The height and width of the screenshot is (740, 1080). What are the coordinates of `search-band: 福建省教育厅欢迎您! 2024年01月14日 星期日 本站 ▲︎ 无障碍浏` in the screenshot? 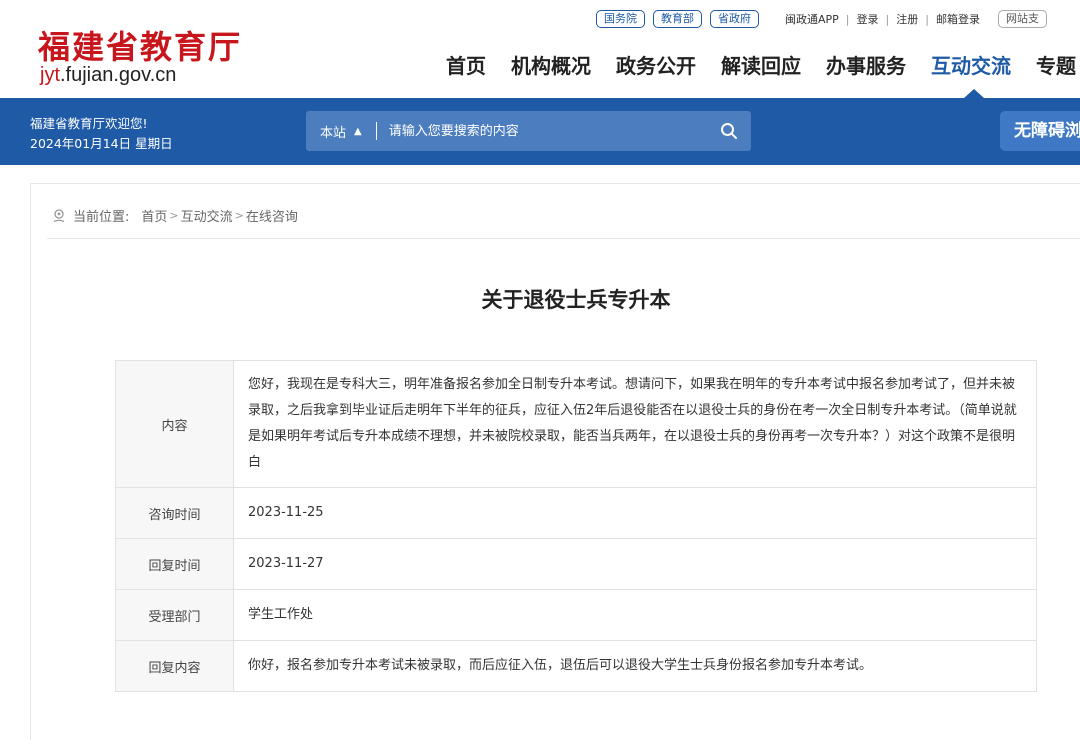 It's located at (540, 131).